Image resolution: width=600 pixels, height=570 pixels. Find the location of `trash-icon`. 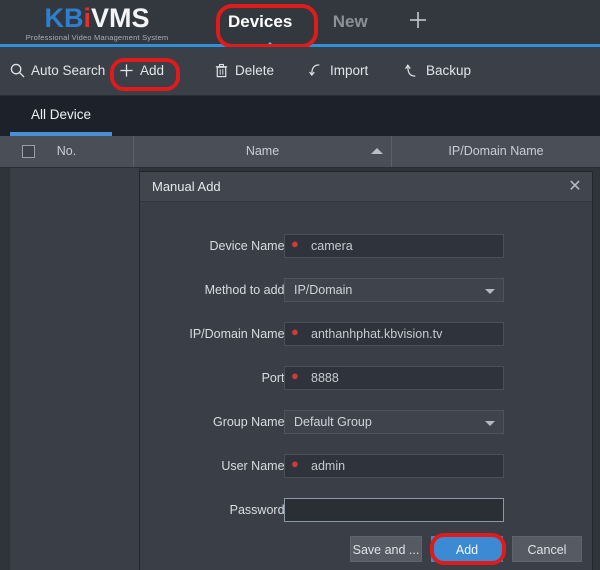

trash-icon is located at coordinates (221, 70).